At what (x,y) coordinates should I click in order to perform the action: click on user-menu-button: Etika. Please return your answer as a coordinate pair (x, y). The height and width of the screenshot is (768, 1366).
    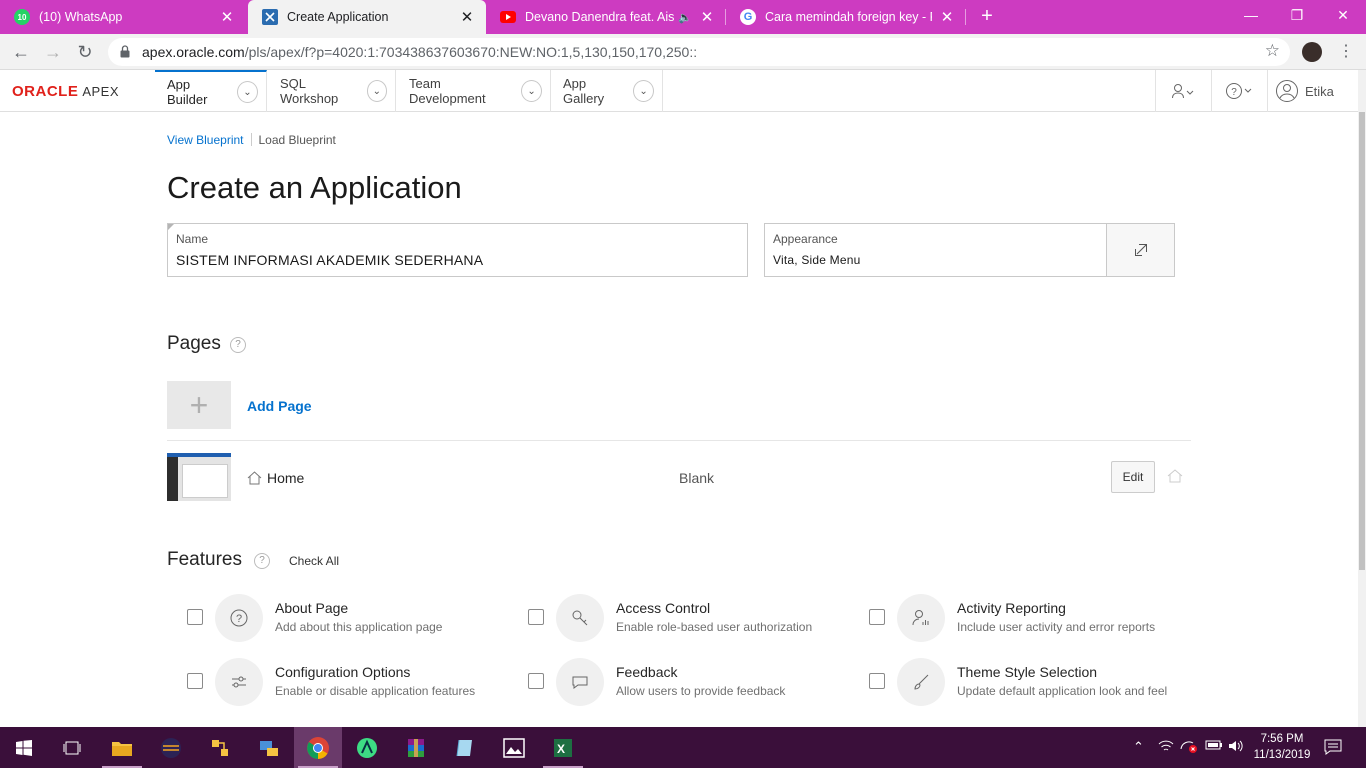
    Looking at the image, I should click on (1312, 91).